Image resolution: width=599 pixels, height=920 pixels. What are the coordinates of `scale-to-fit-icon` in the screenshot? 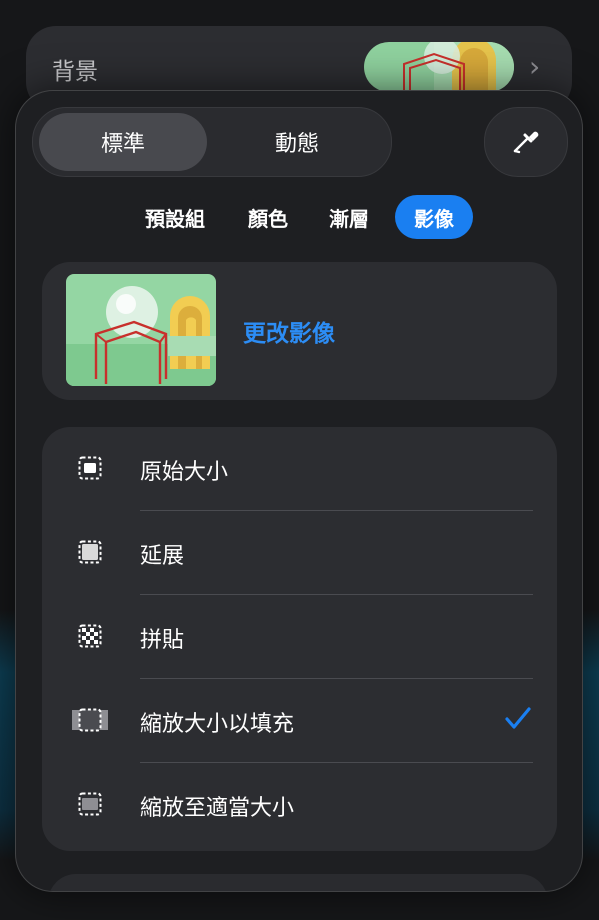 It's located at (90, 804).